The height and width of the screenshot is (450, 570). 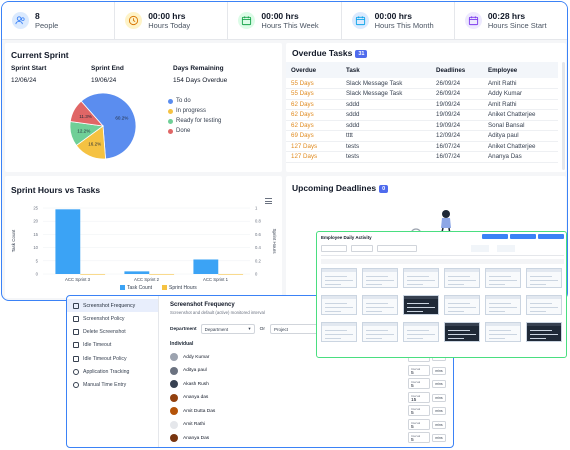 What do you see at coordinates (112, 305) in the screenshot?
I see `sidebar-item-screenshot-frequency: Screenshot Frequency` at bounding box center [112, 305].